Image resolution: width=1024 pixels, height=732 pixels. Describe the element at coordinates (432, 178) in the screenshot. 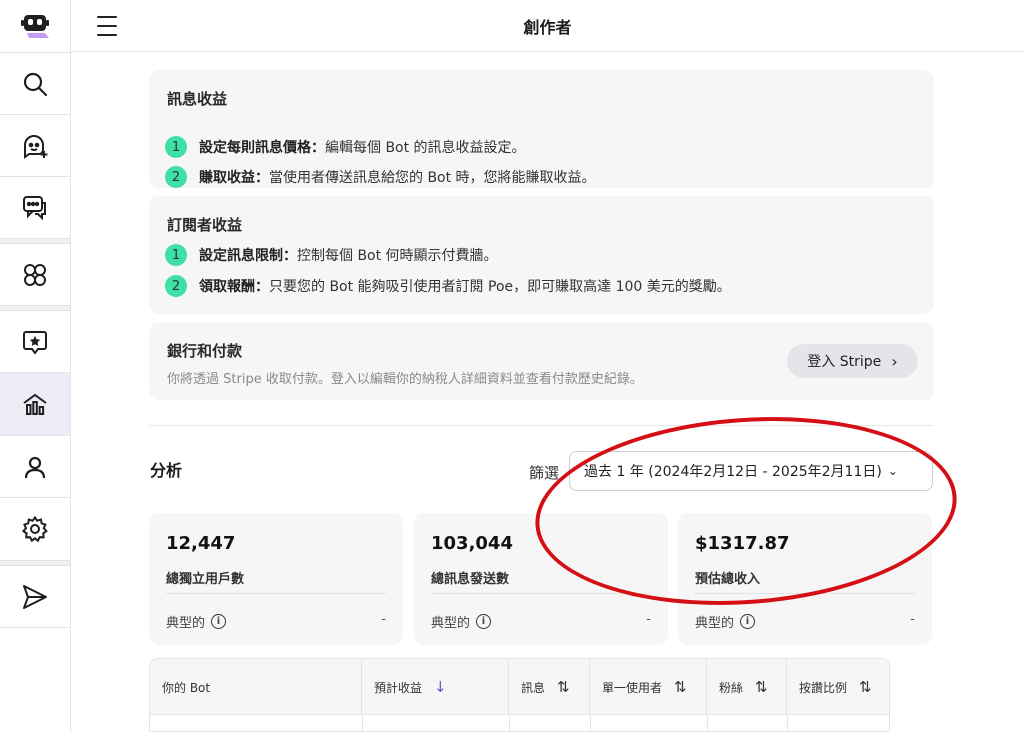

I see `step-text: 當使用者傳送訊息給您的 Bot 時，您將能賺取收益。` at that location.